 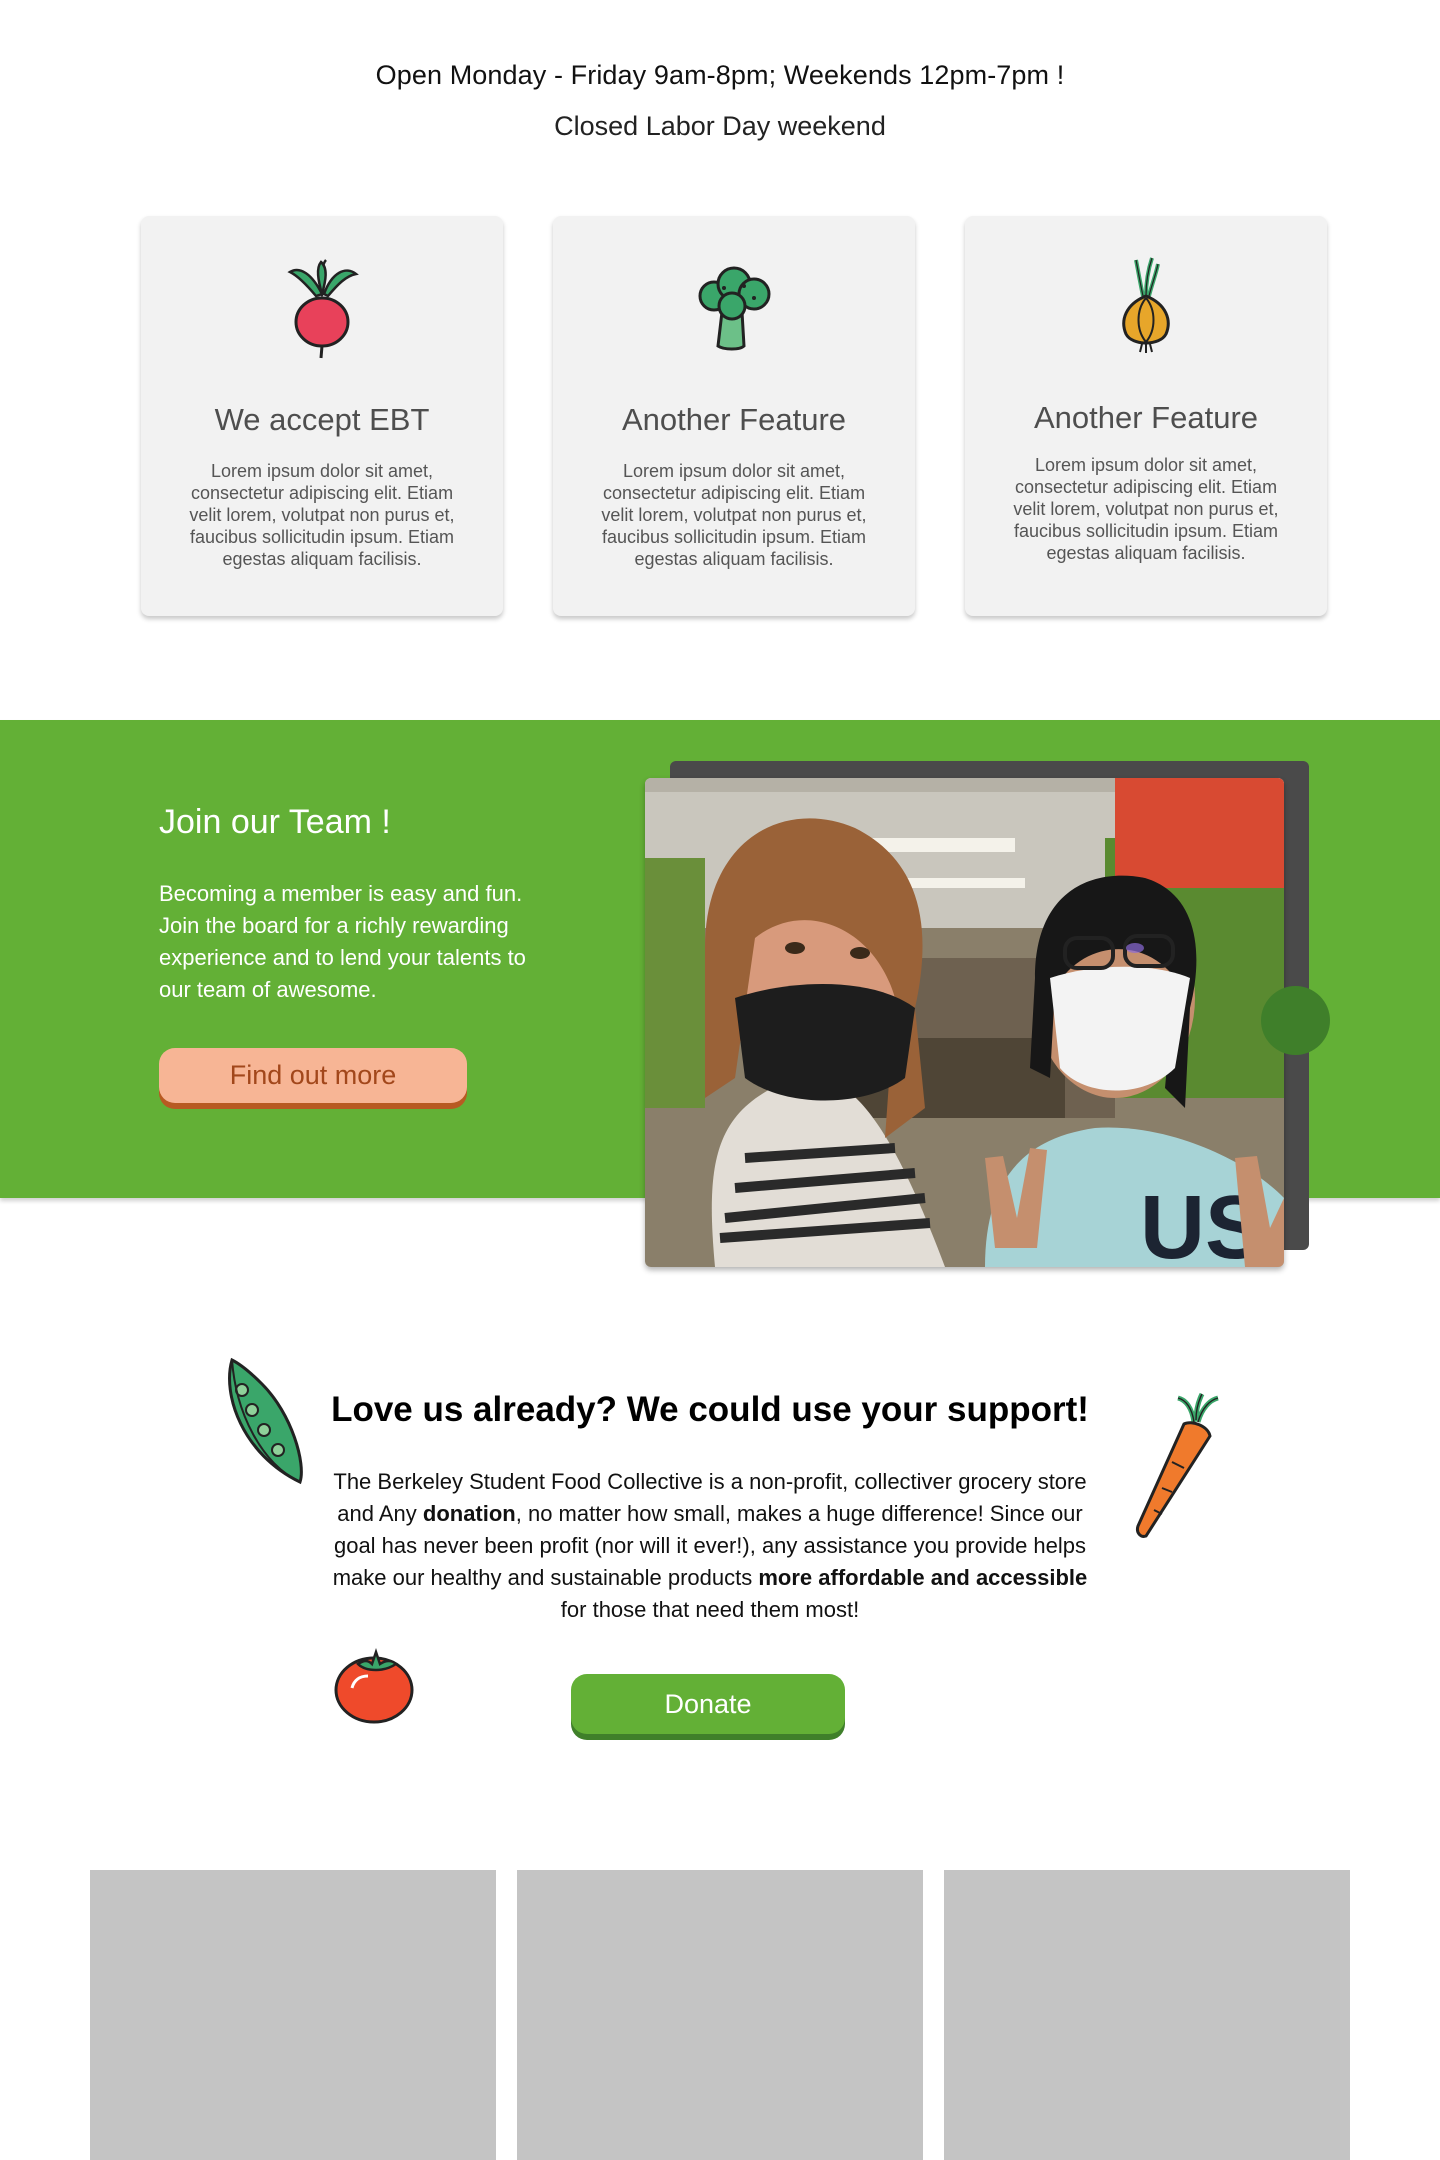 I want to click on accent-dot, so click(x=1295, y=1020).